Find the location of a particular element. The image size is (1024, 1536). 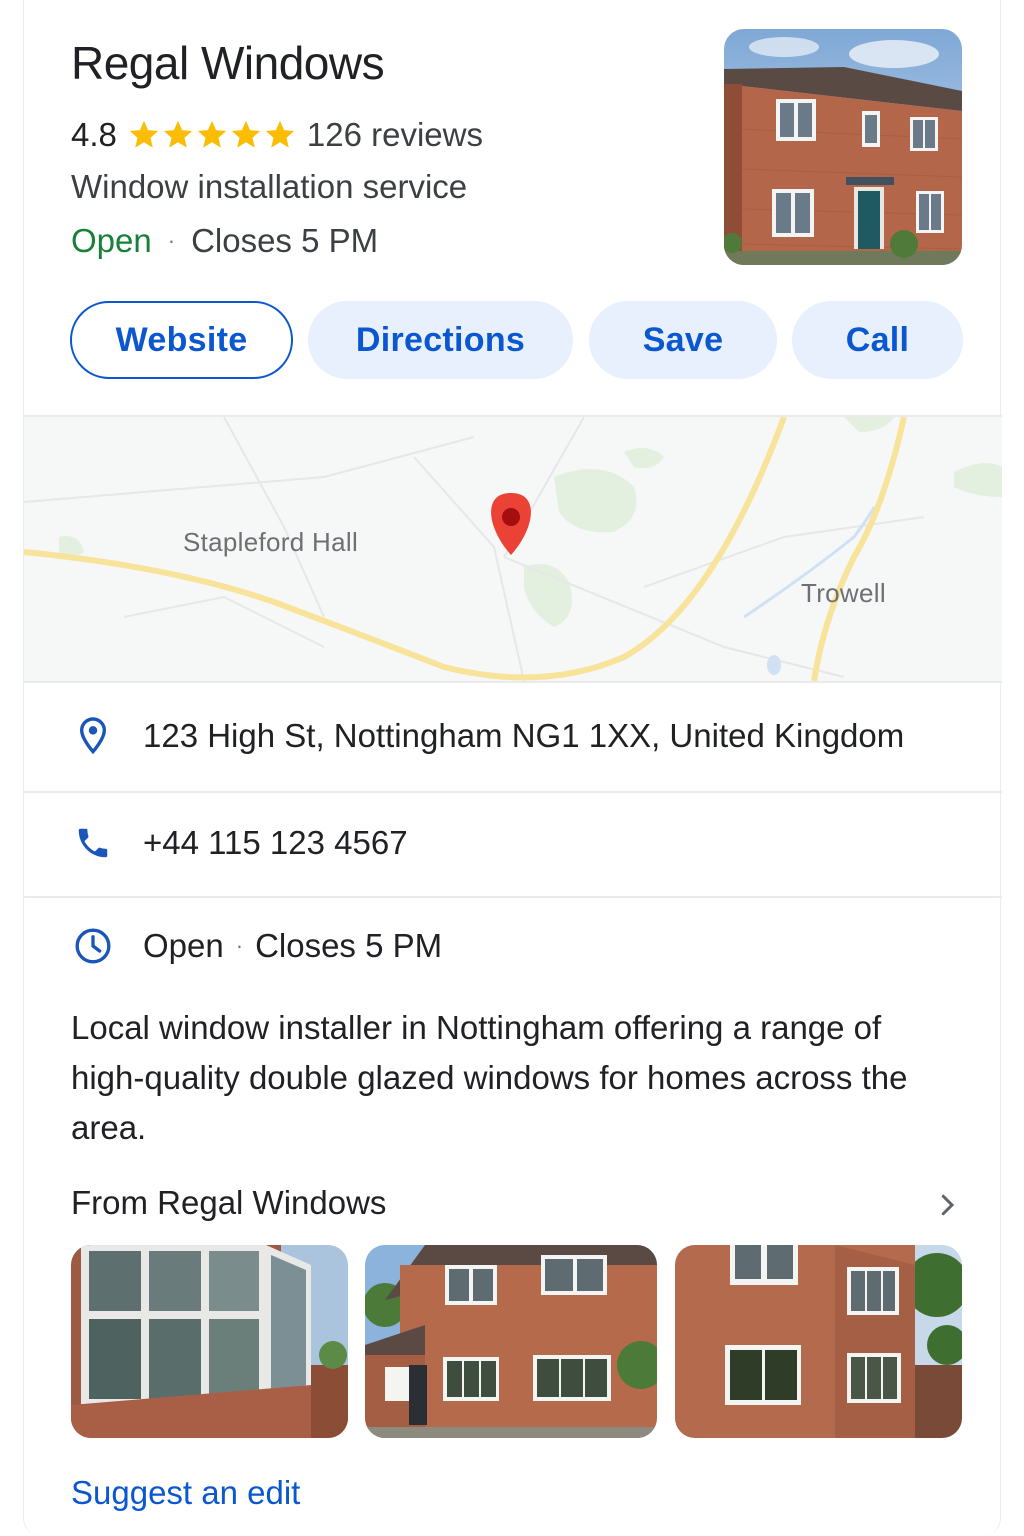

rating-value: 4.8 is located at coordinates (94, 134).